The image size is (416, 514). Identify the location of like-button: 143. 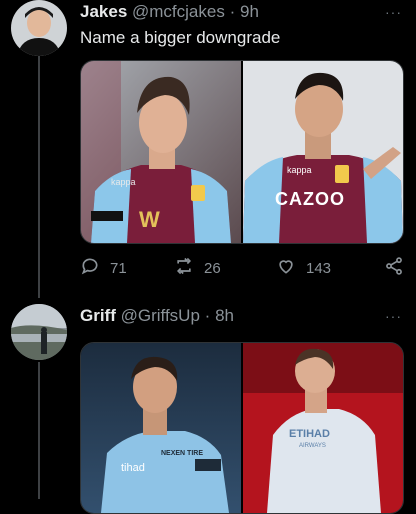
(303, 268).